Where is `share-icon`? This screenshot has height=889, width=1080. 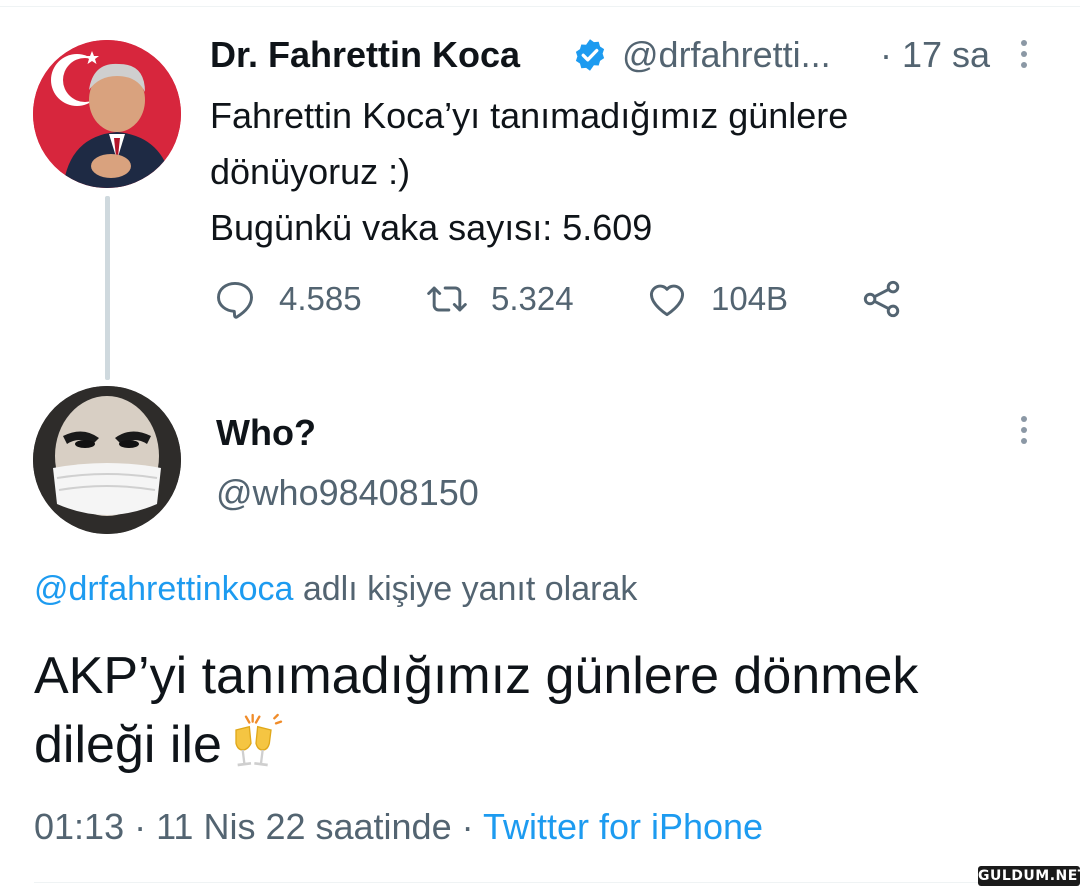 share-icon is located at coordinates (881, 299).